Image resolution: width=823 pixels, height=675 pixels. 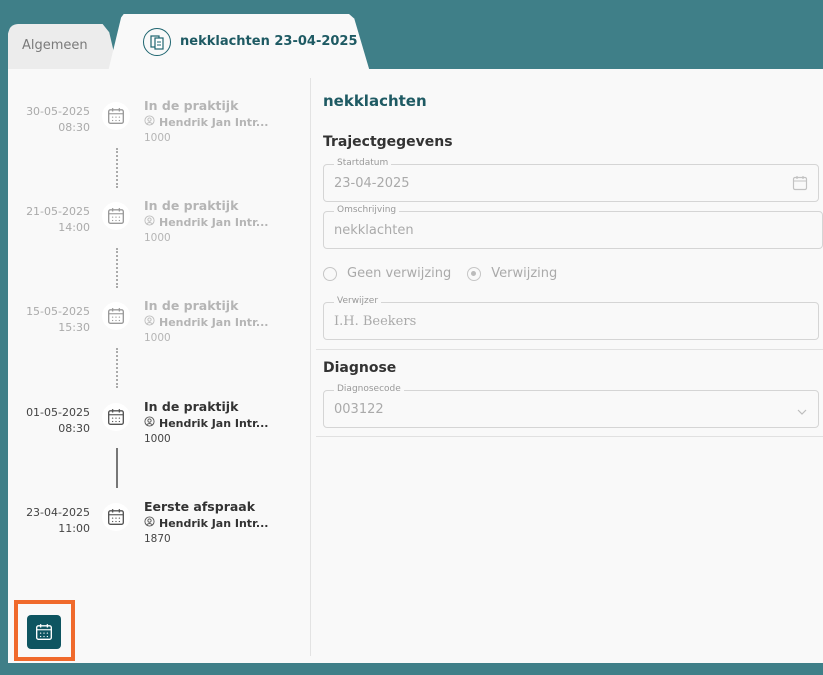 I want to click on diagnosecode-label: Diagnosecode, so click(x=369, y=389).